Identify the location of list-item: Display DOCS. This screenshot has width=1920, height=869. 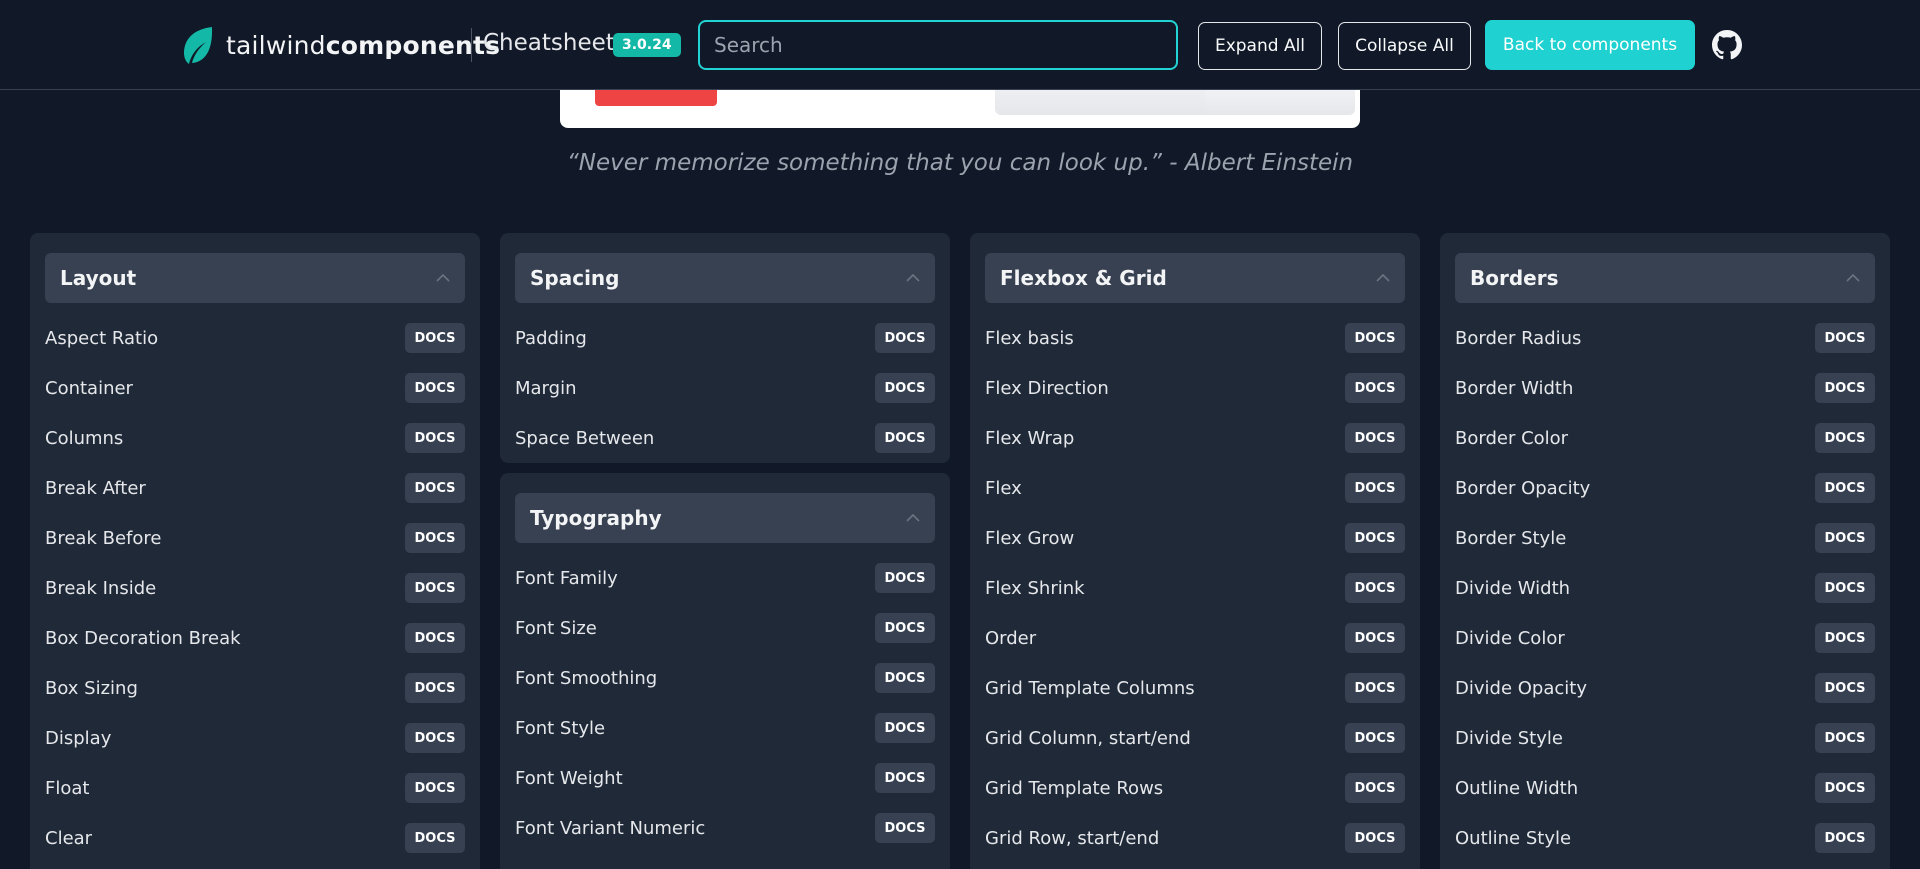
(255, 738).